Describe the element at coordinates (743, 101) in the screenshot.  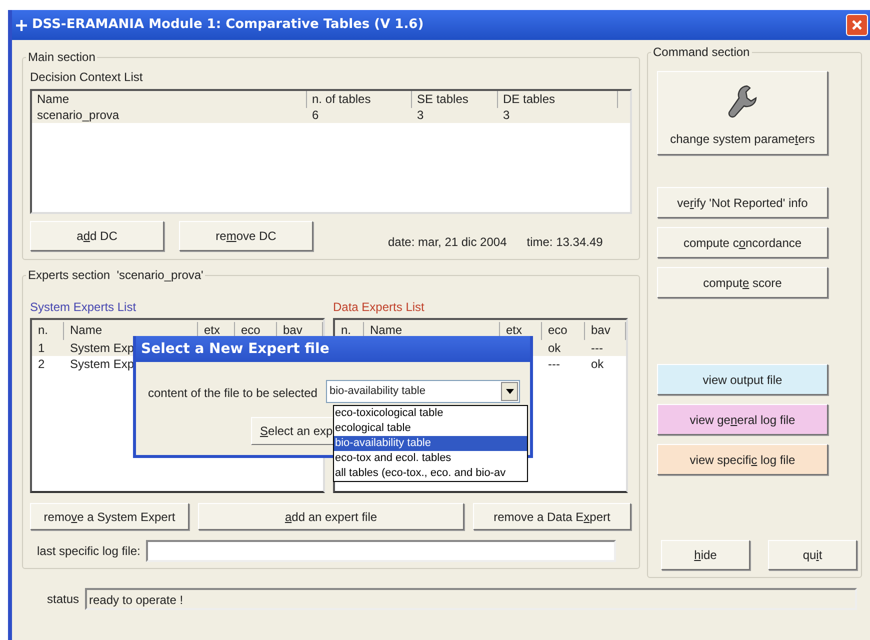
I see `wrench-icon` at that location.